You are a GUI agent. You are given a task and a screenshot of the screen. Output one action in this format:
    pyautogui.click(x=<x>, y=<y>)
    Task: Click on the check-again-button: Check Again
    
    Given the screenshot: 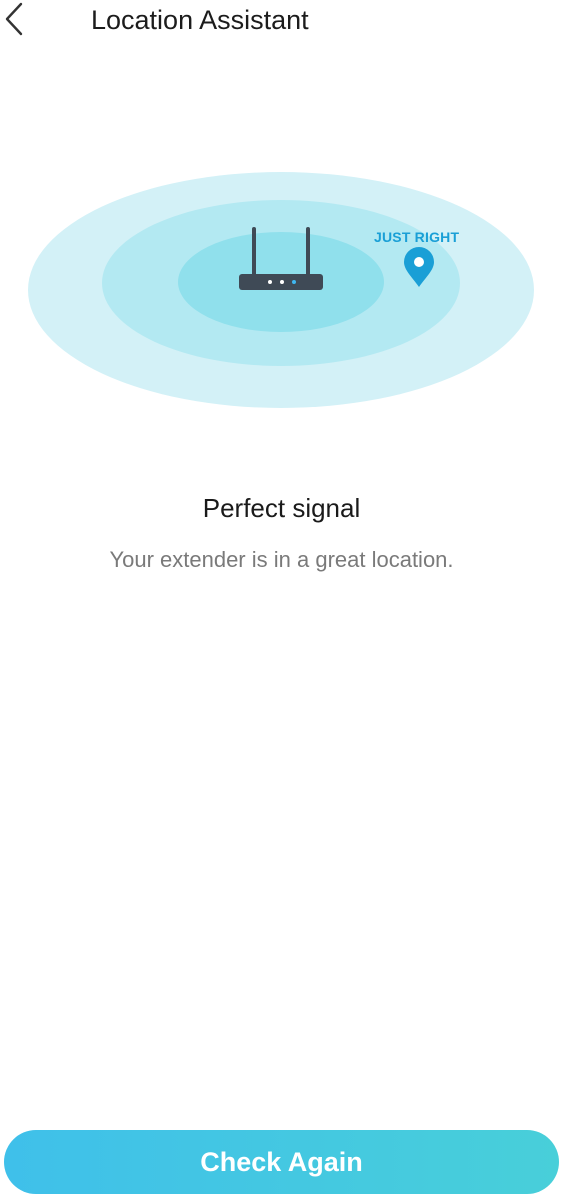 What is the action you would take?
    pyautogui.click(x=281, y=1162)
    